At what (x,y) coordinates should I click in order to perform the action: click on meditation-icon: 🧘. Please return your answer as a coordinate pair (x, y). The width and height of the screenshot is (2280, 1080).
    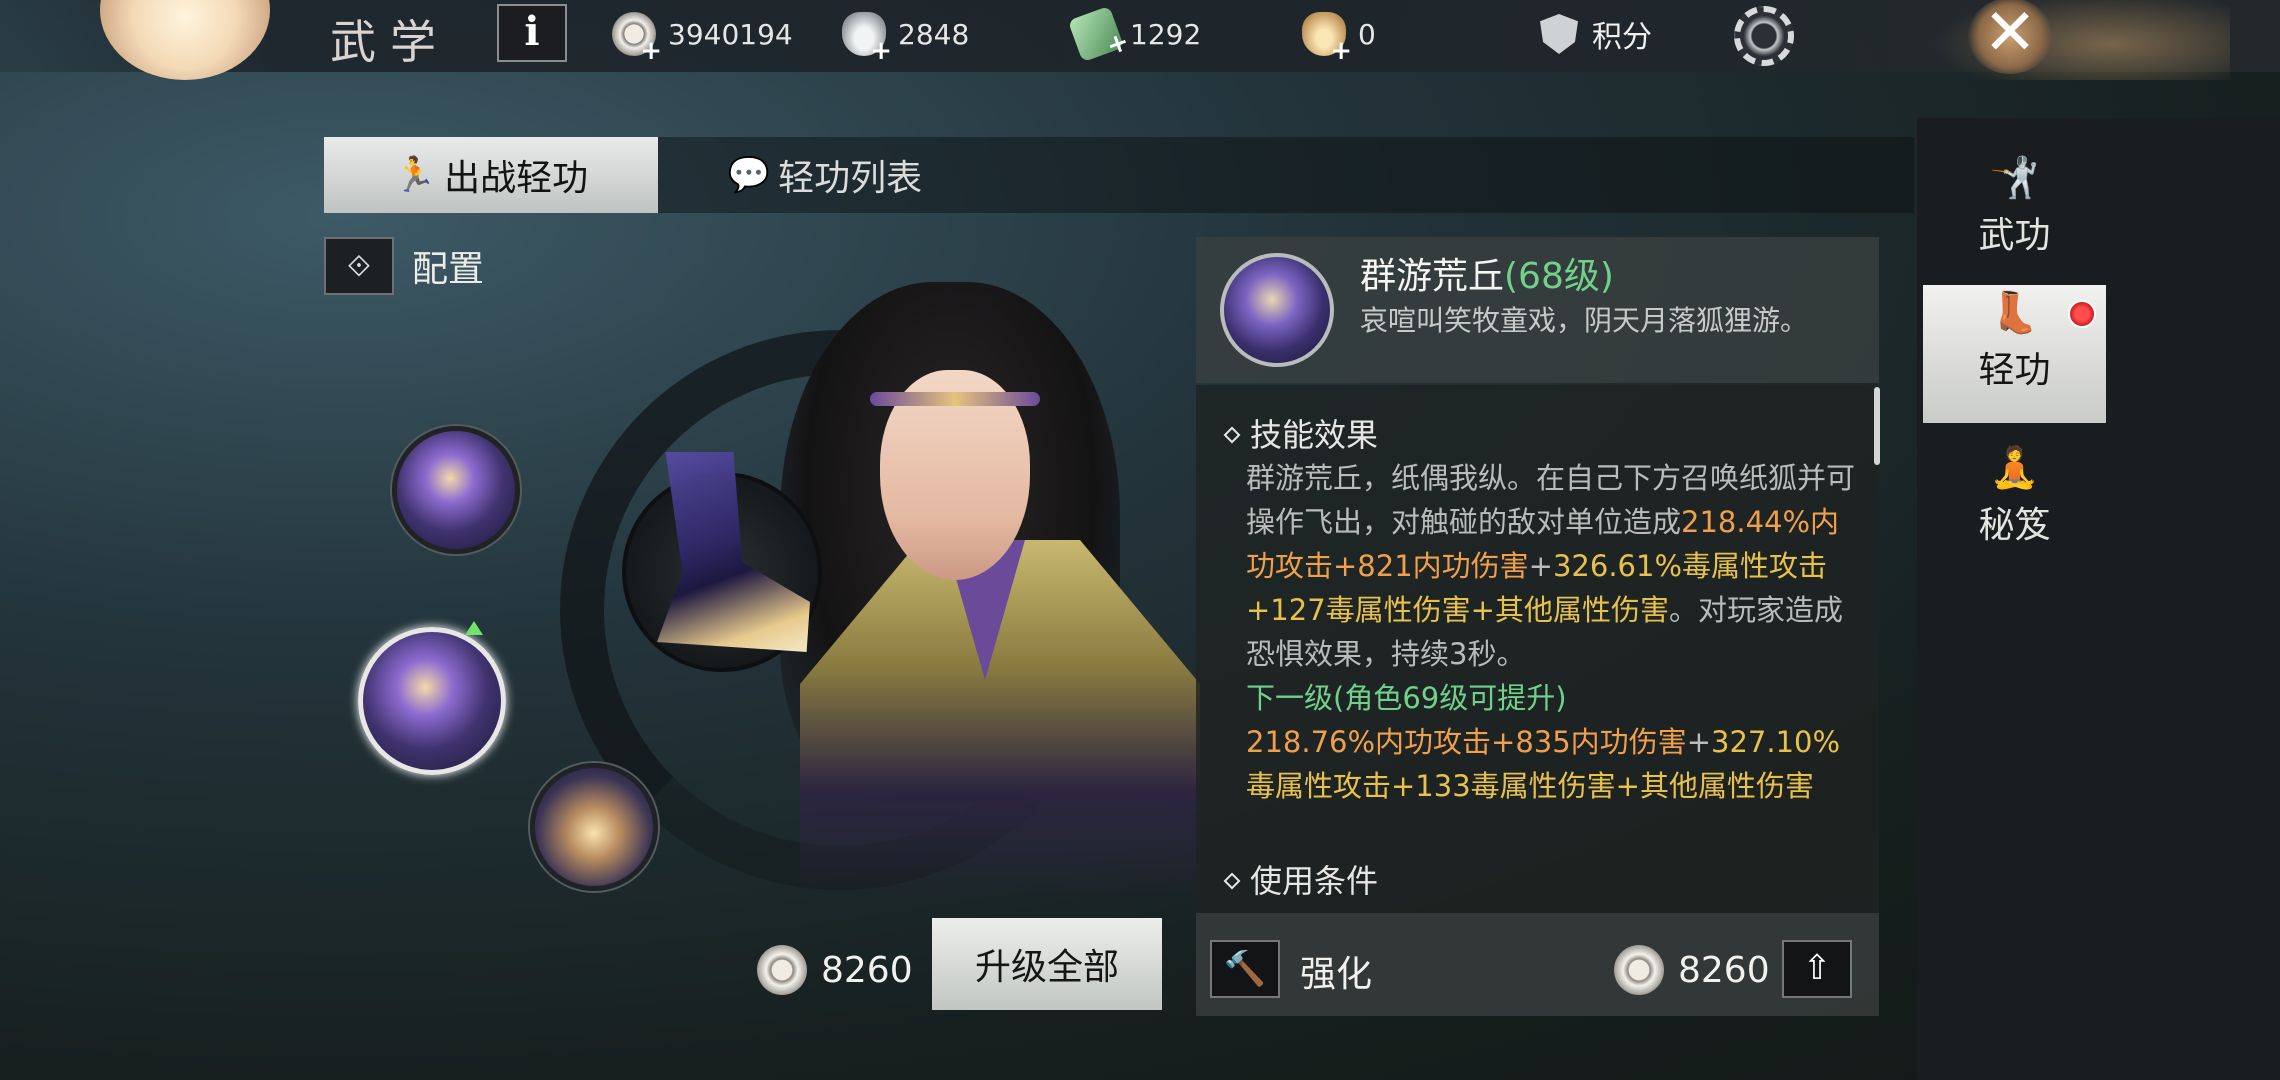
    Looking at the image, I should click on (2014, 468).